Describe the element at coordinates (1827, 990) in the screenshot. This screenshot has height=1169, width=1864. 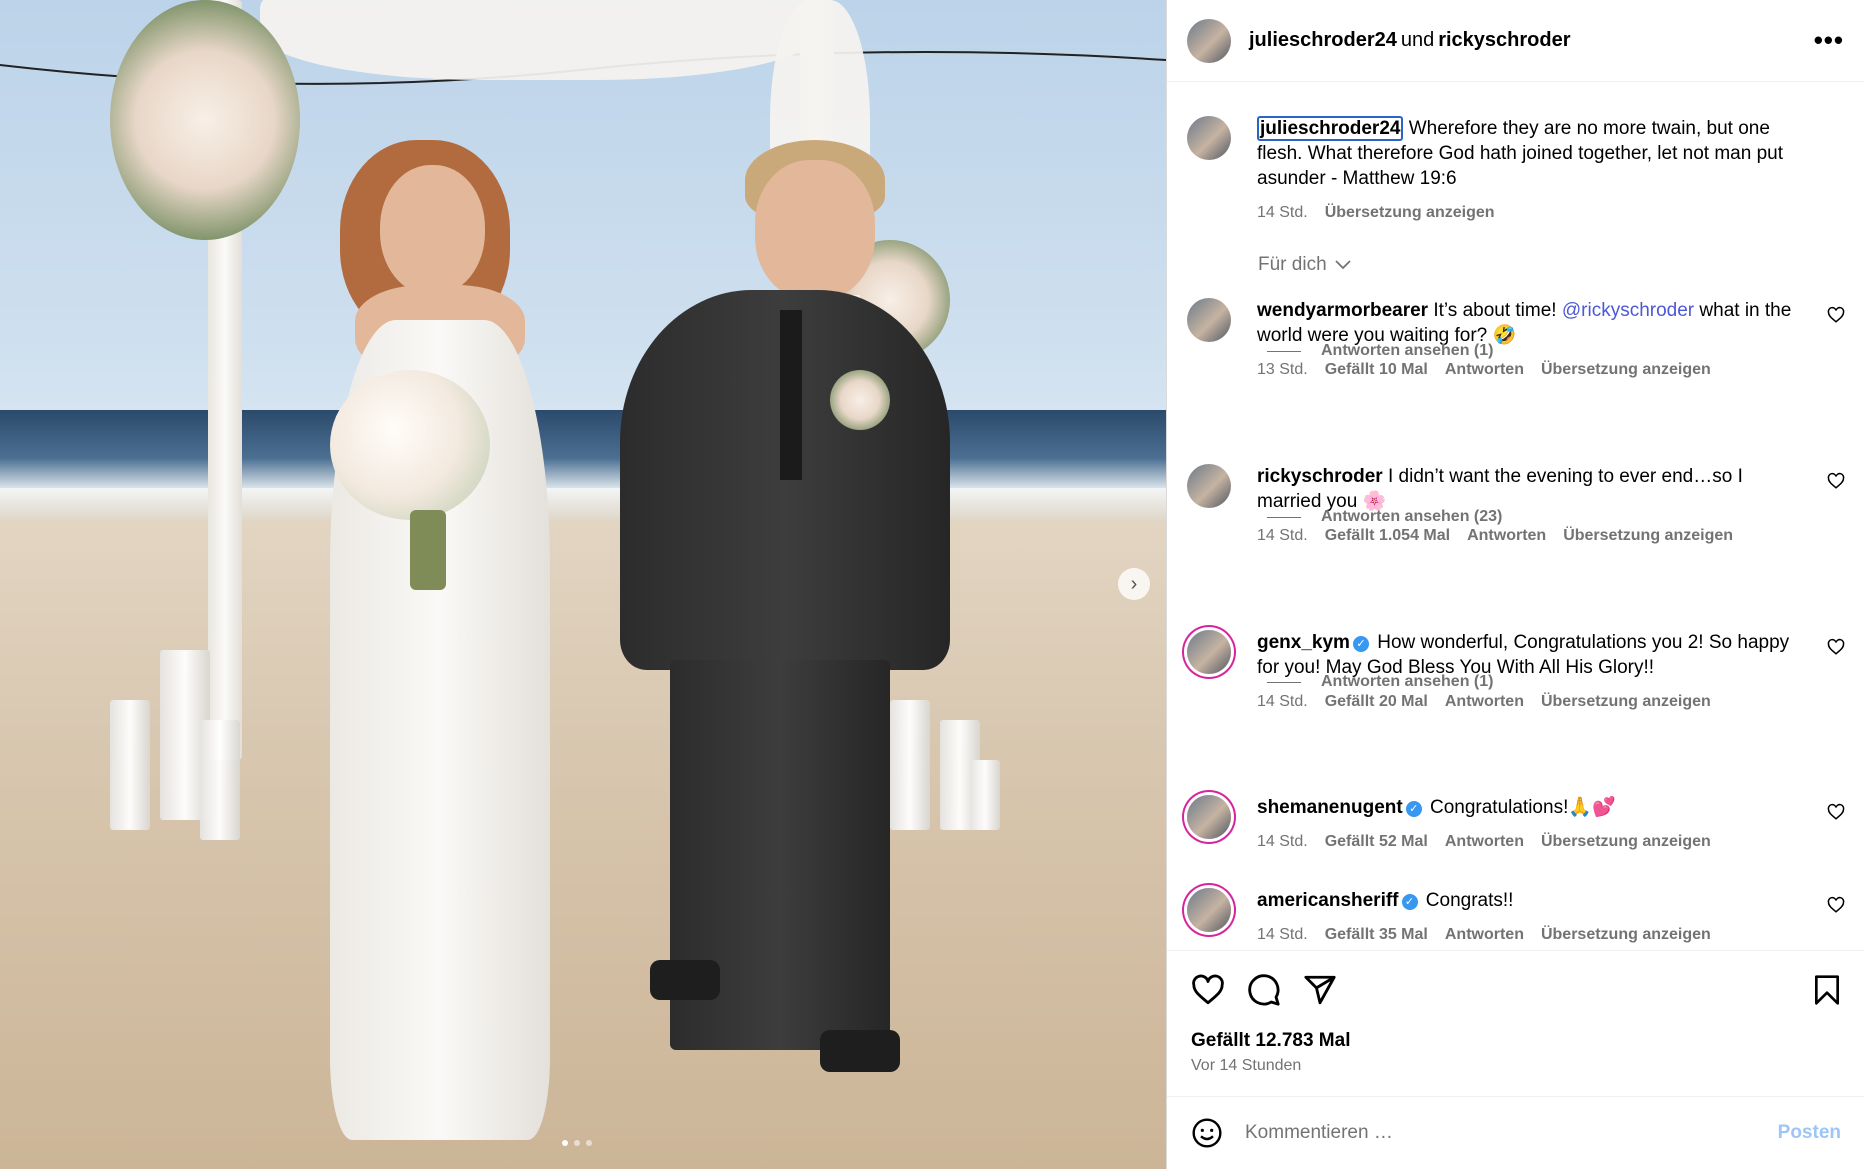
I see `bookmark-icon` at that location.